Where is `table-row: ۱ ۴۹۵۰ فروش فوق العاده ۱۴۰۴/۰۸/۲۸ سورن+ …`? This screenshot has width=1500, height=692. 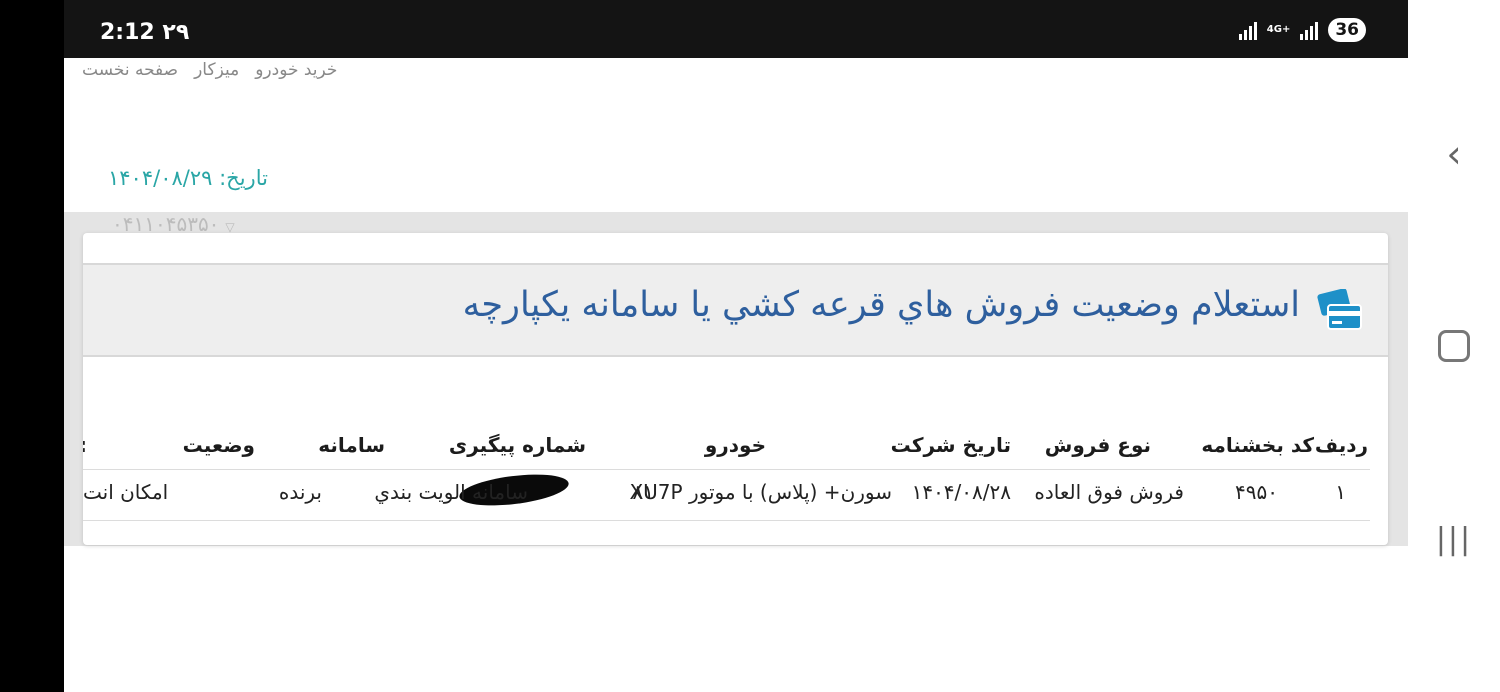
table-row: ۱ ۴۹۵۰ فروش فوق العاده ۱۴۰۴/۰۸/۲۸ سورن+ … is located at coordinates (726, 495).